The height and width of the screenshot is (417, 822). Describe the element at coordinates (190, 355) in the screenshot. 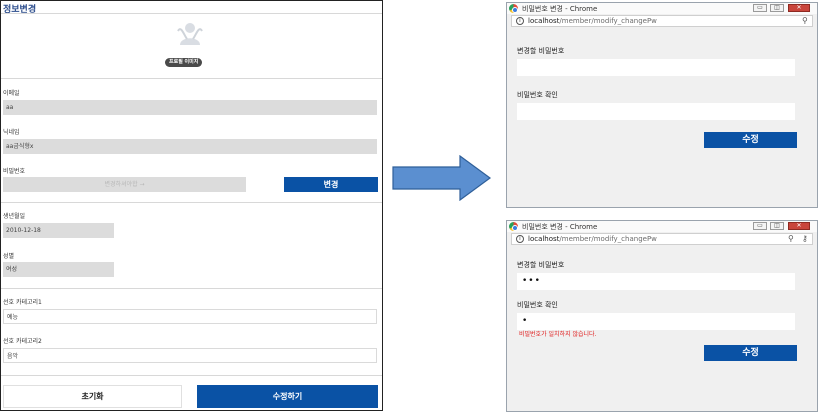

I see `category2-field: 음악` at that location.